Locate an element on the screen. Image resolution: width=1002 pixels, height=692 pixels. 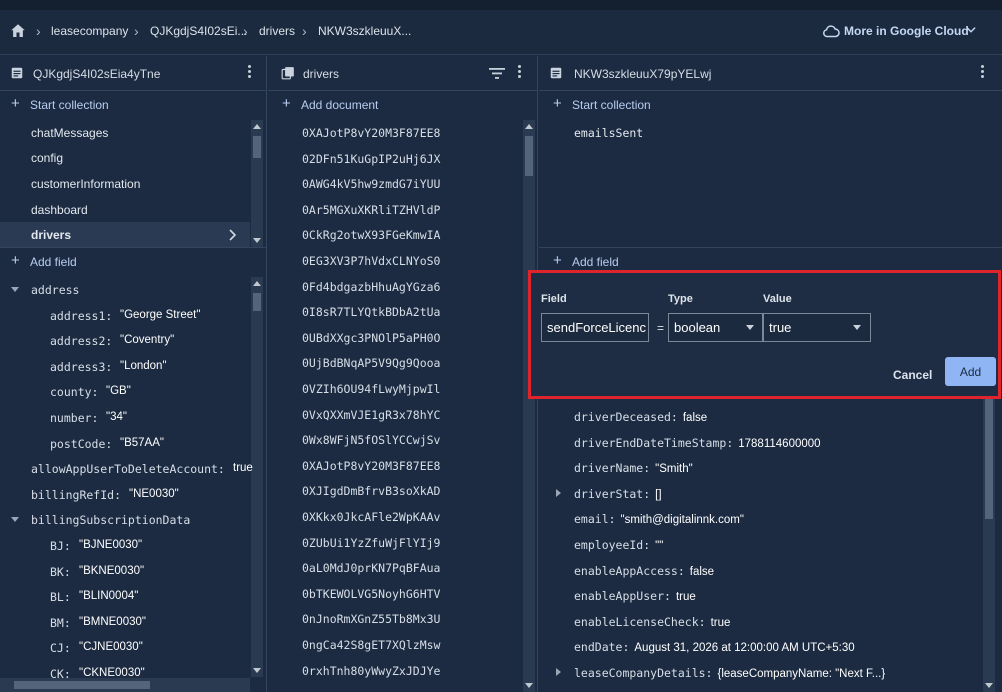
document-item: 0aL0MdJ0prKN7PqBFAua is located at coordinates (395, 567).